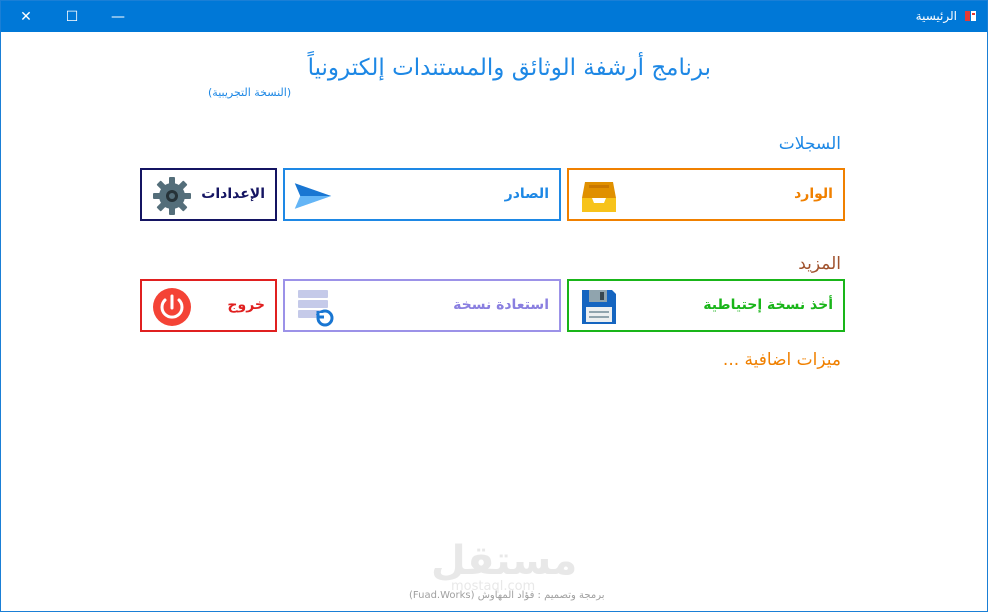  Describe the element at coordinates (706, 194) in the screenshot. I see `inbox-button: الوارد` at that location.